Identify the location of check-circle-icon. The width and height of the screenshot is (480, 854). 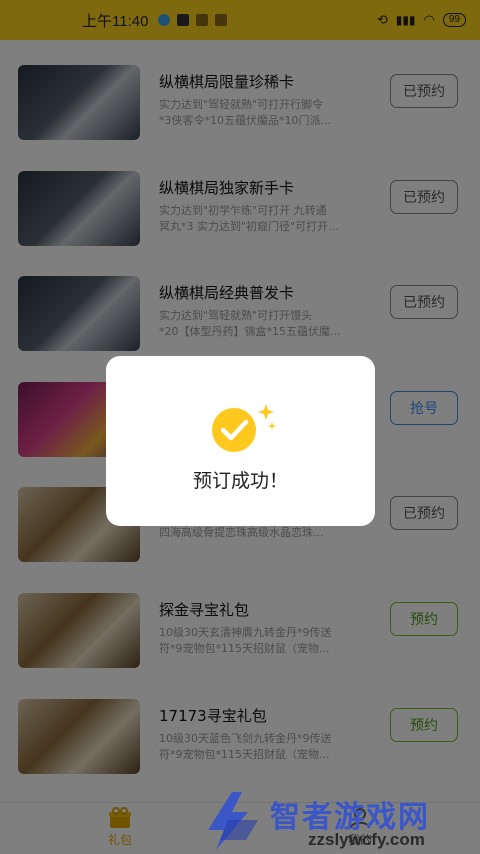
(243, 428).